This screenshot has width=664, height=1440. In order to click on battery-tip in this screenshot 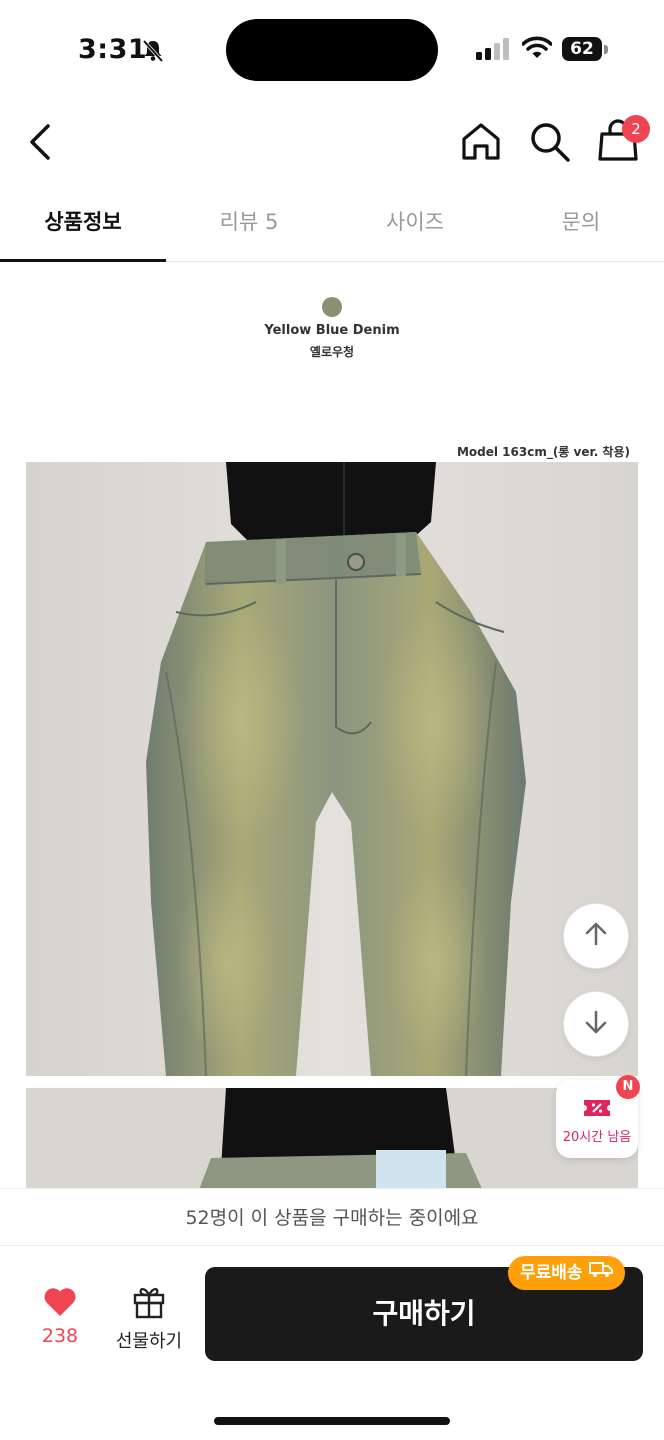, I will do `click(606, 49)`.